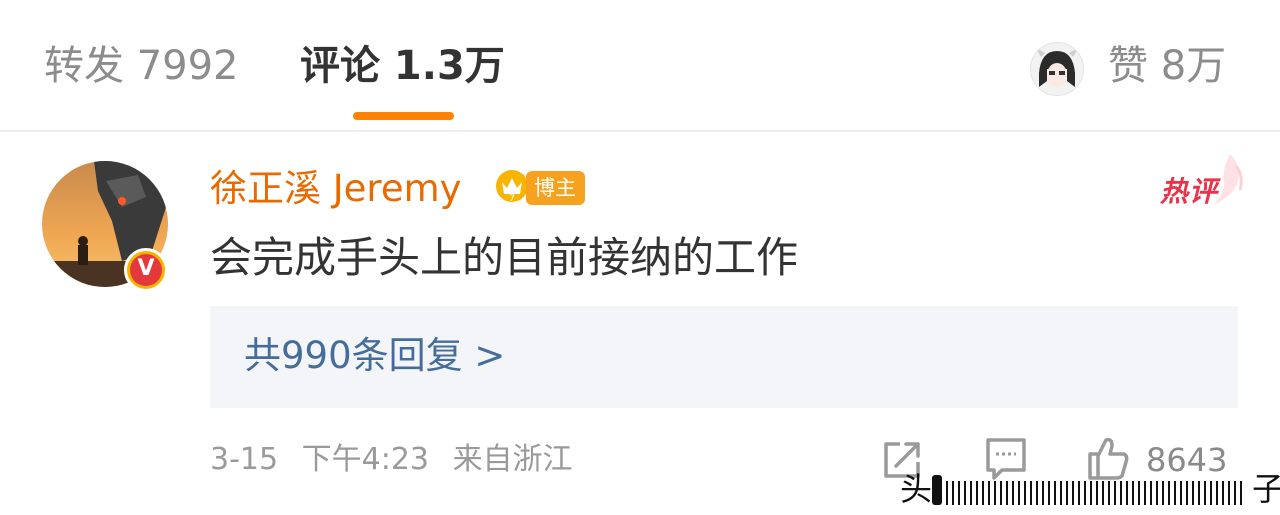 The width and height of the screenshot is (1280, 515). I want to click on watermark-overlay: 头 子, so click(1080, 485).